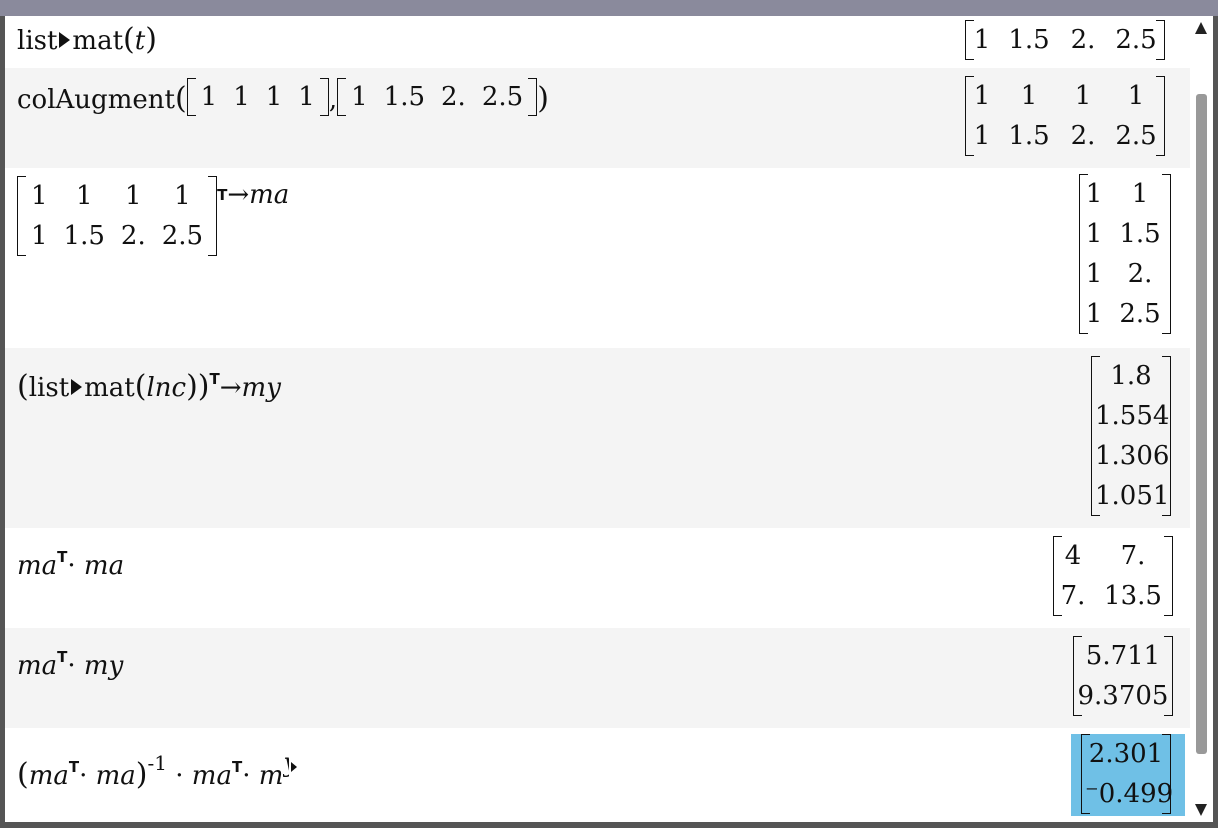 The height and width of the screenshot is (828, 1218). Describe the element at coordinates (117, 216) in the screenshot. I see `input-matrix: 1111 1 1.5 2. 2.5` at that location.